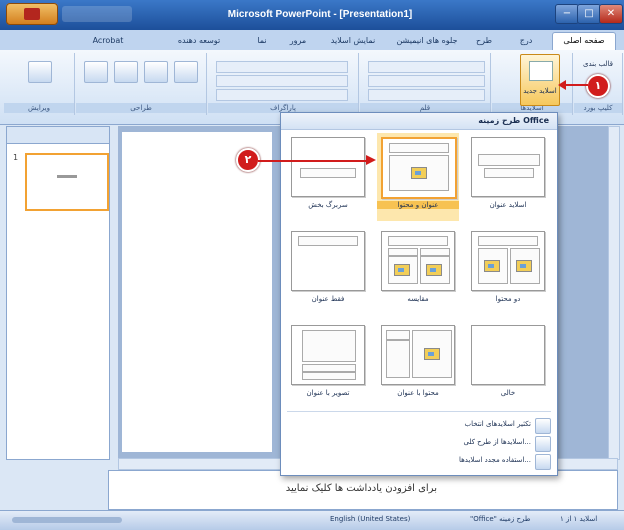 Image resolution: width=624 pixels, height=530 pixels. I want to click on layout-comparison: مقایسه, so click(418, 271).